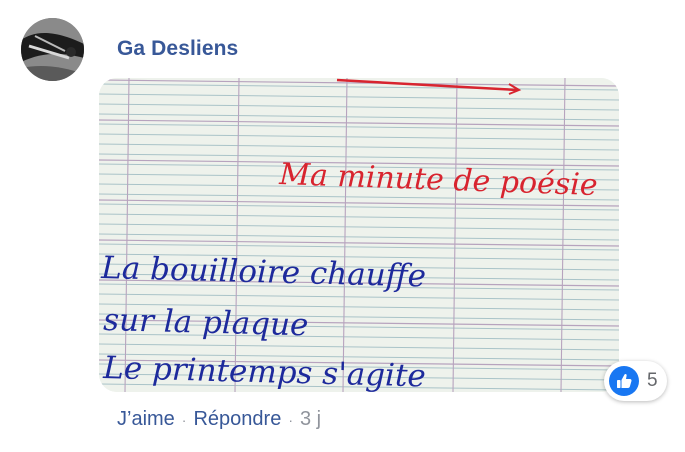 Image resolution: width=685 pixels, height=452 pixels. What do you see at coordinates (206, 322) in the screenshot?
I see `photo-line2-handwriting: sur la plaque` at bounding box center [206, 322].